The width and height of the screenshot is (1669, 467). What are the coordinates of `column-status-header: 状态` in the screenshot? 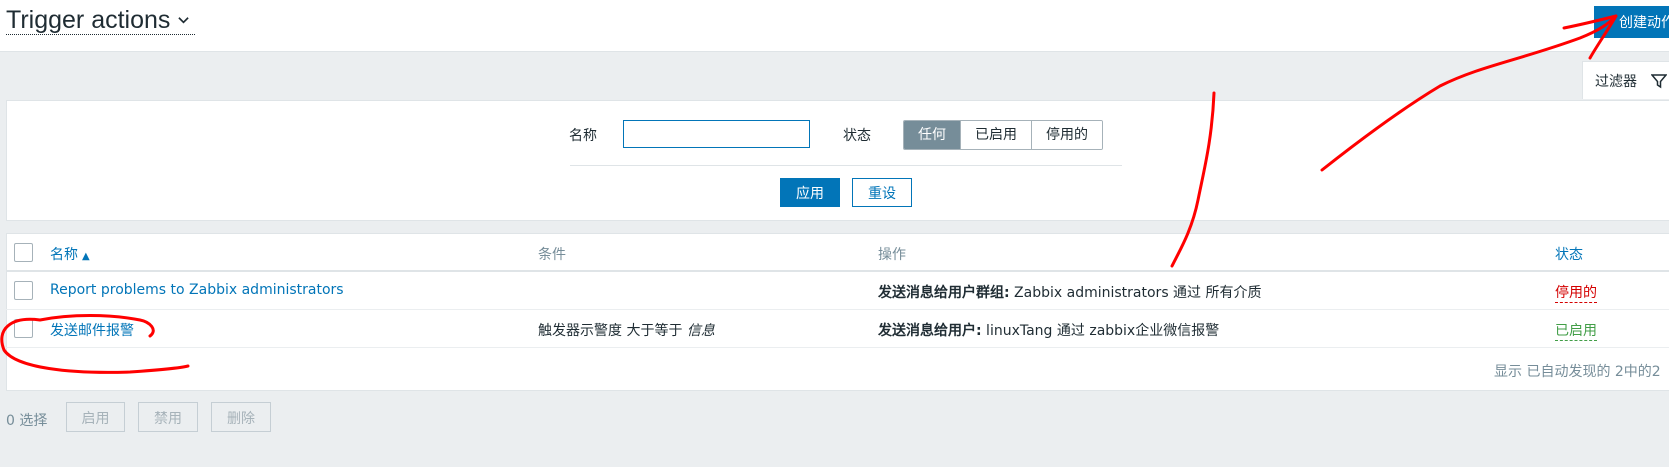 It's located at (1569, 254).